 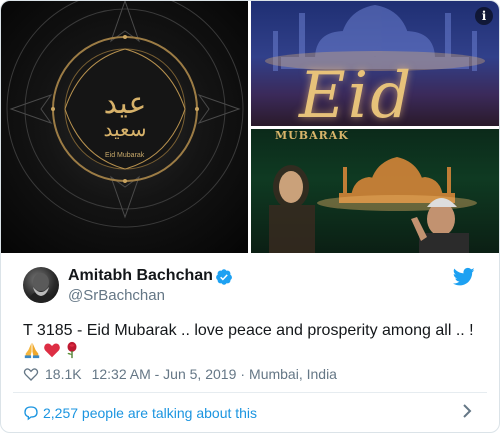 What do you see at coordinates (41, 288) in the screenshot?
I see `avatar-portrait-graphic` at bounding box center [41, 288].